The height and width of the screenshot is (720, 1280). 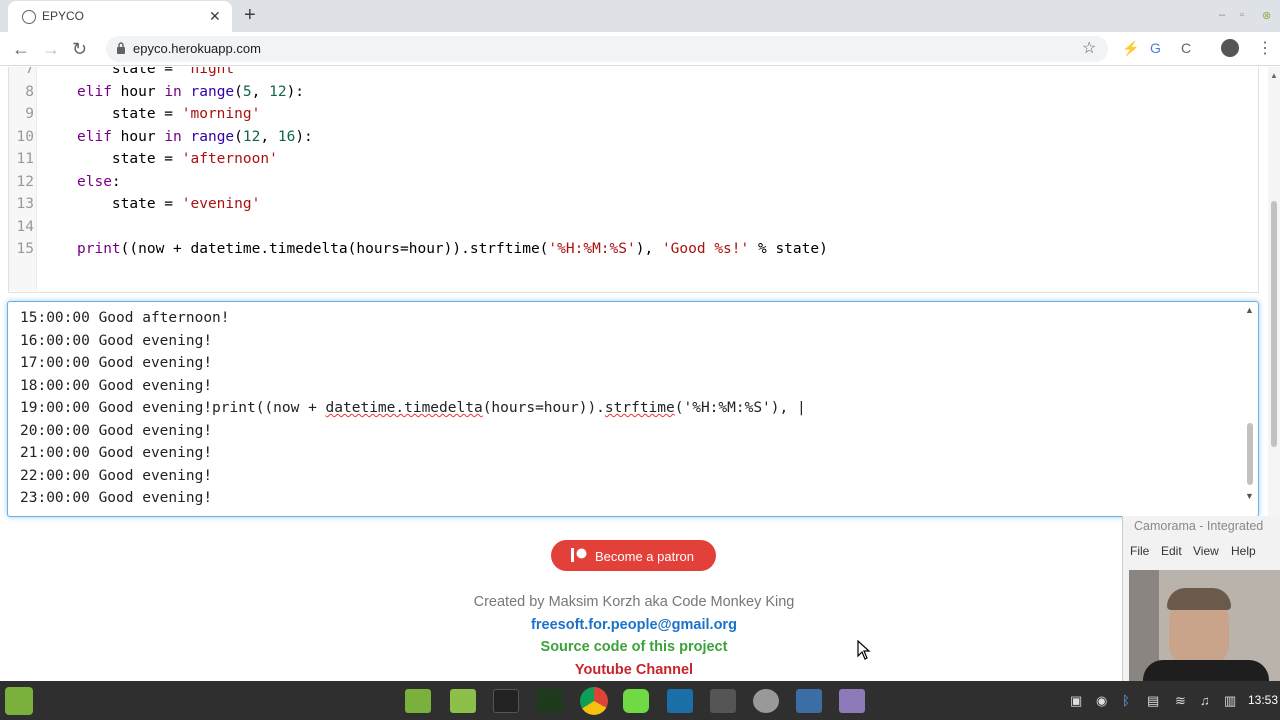 What do you see at coordinates (1101, 701) in the screenshot?
I see `screenshot-tray-icon: ◉` at bounding box center [1101, 701].